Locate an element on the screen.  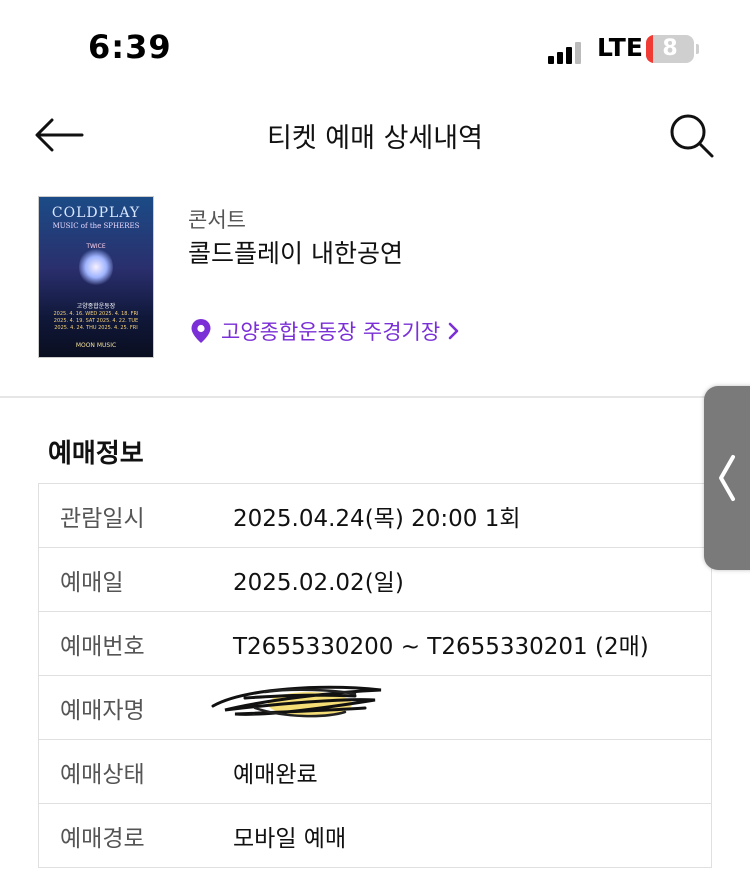
poster-date-line: 2025. 4. 24. THU 2025. 4. 25. FRI is located at coordinates (96, 328).